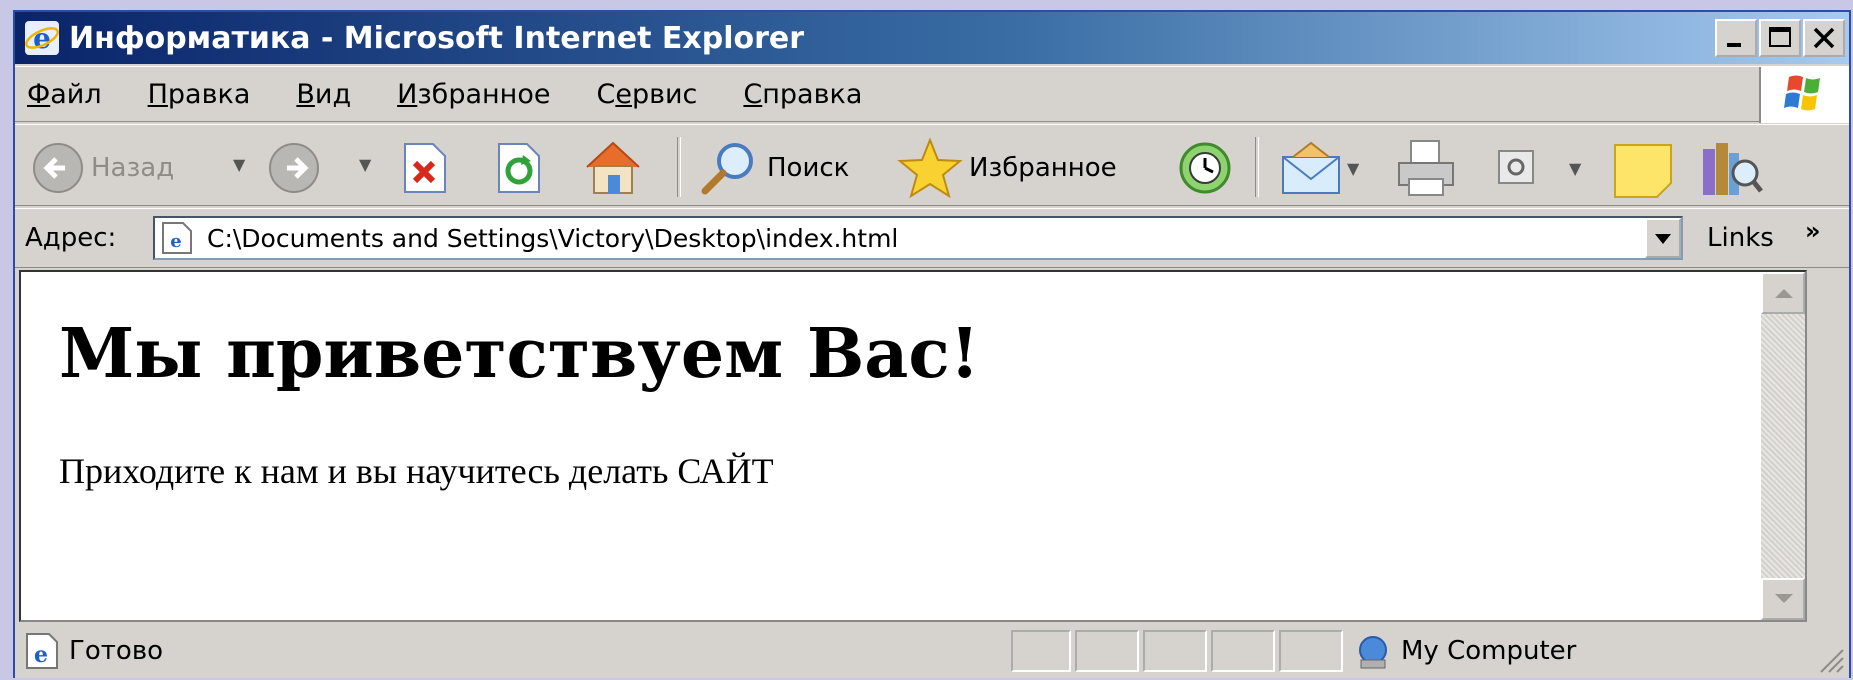 The image size is (1853, 680). I want to click on toolbar: Назад ▼ ▼ Поиск Избранное ▼ ▼, so click(932, 165).